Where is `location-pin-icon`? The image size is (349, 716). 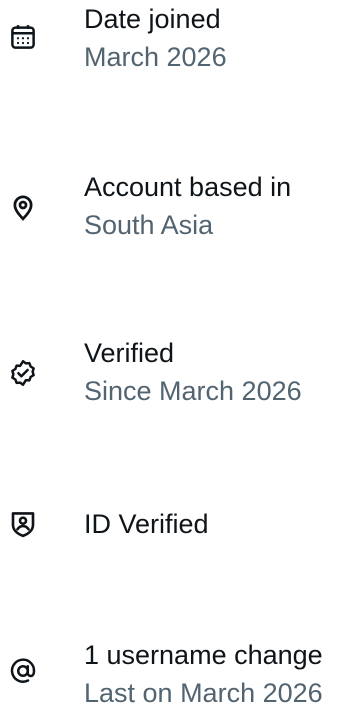 location-pin-icon is located at coordinates (23, 207).